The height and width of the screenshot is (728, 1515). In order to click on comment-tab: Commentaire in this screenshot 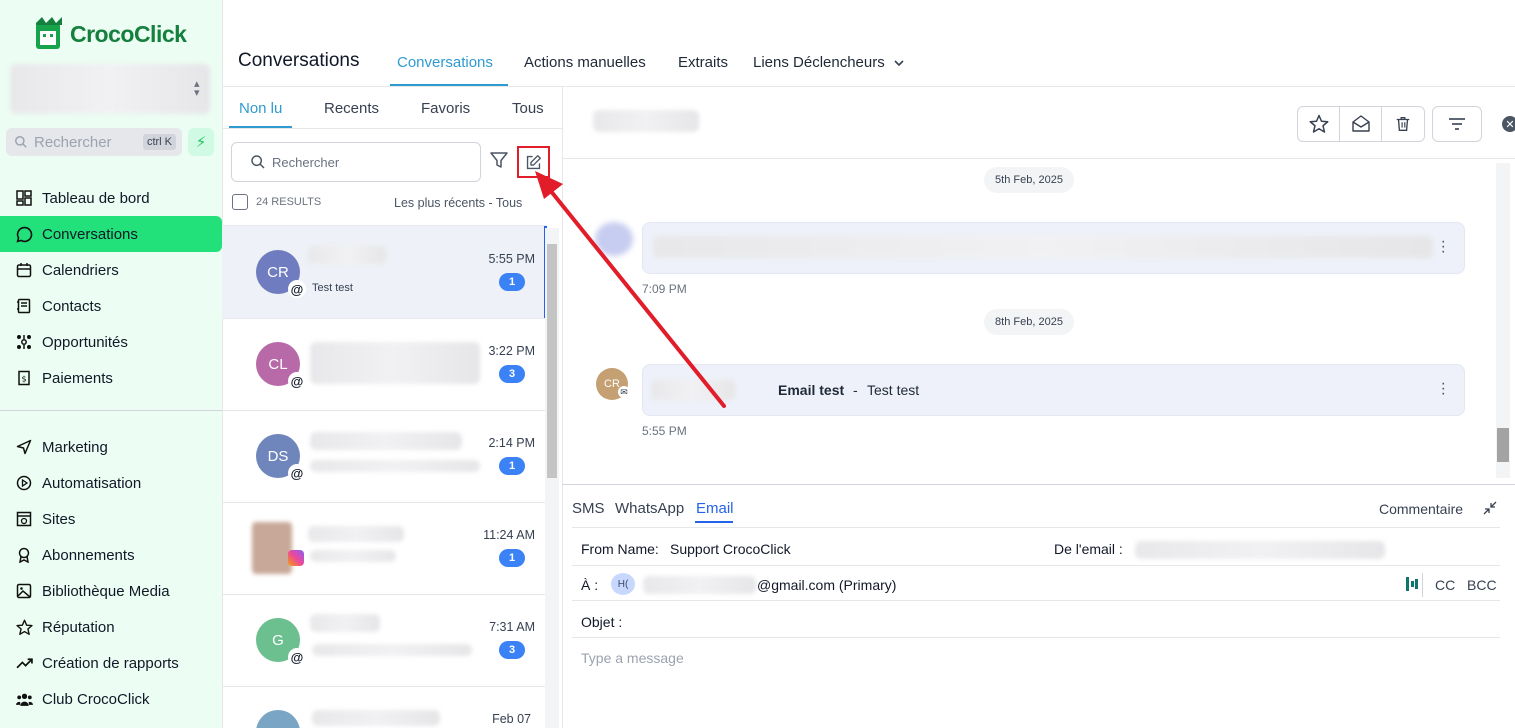, I will do `click(1421, 509)`.